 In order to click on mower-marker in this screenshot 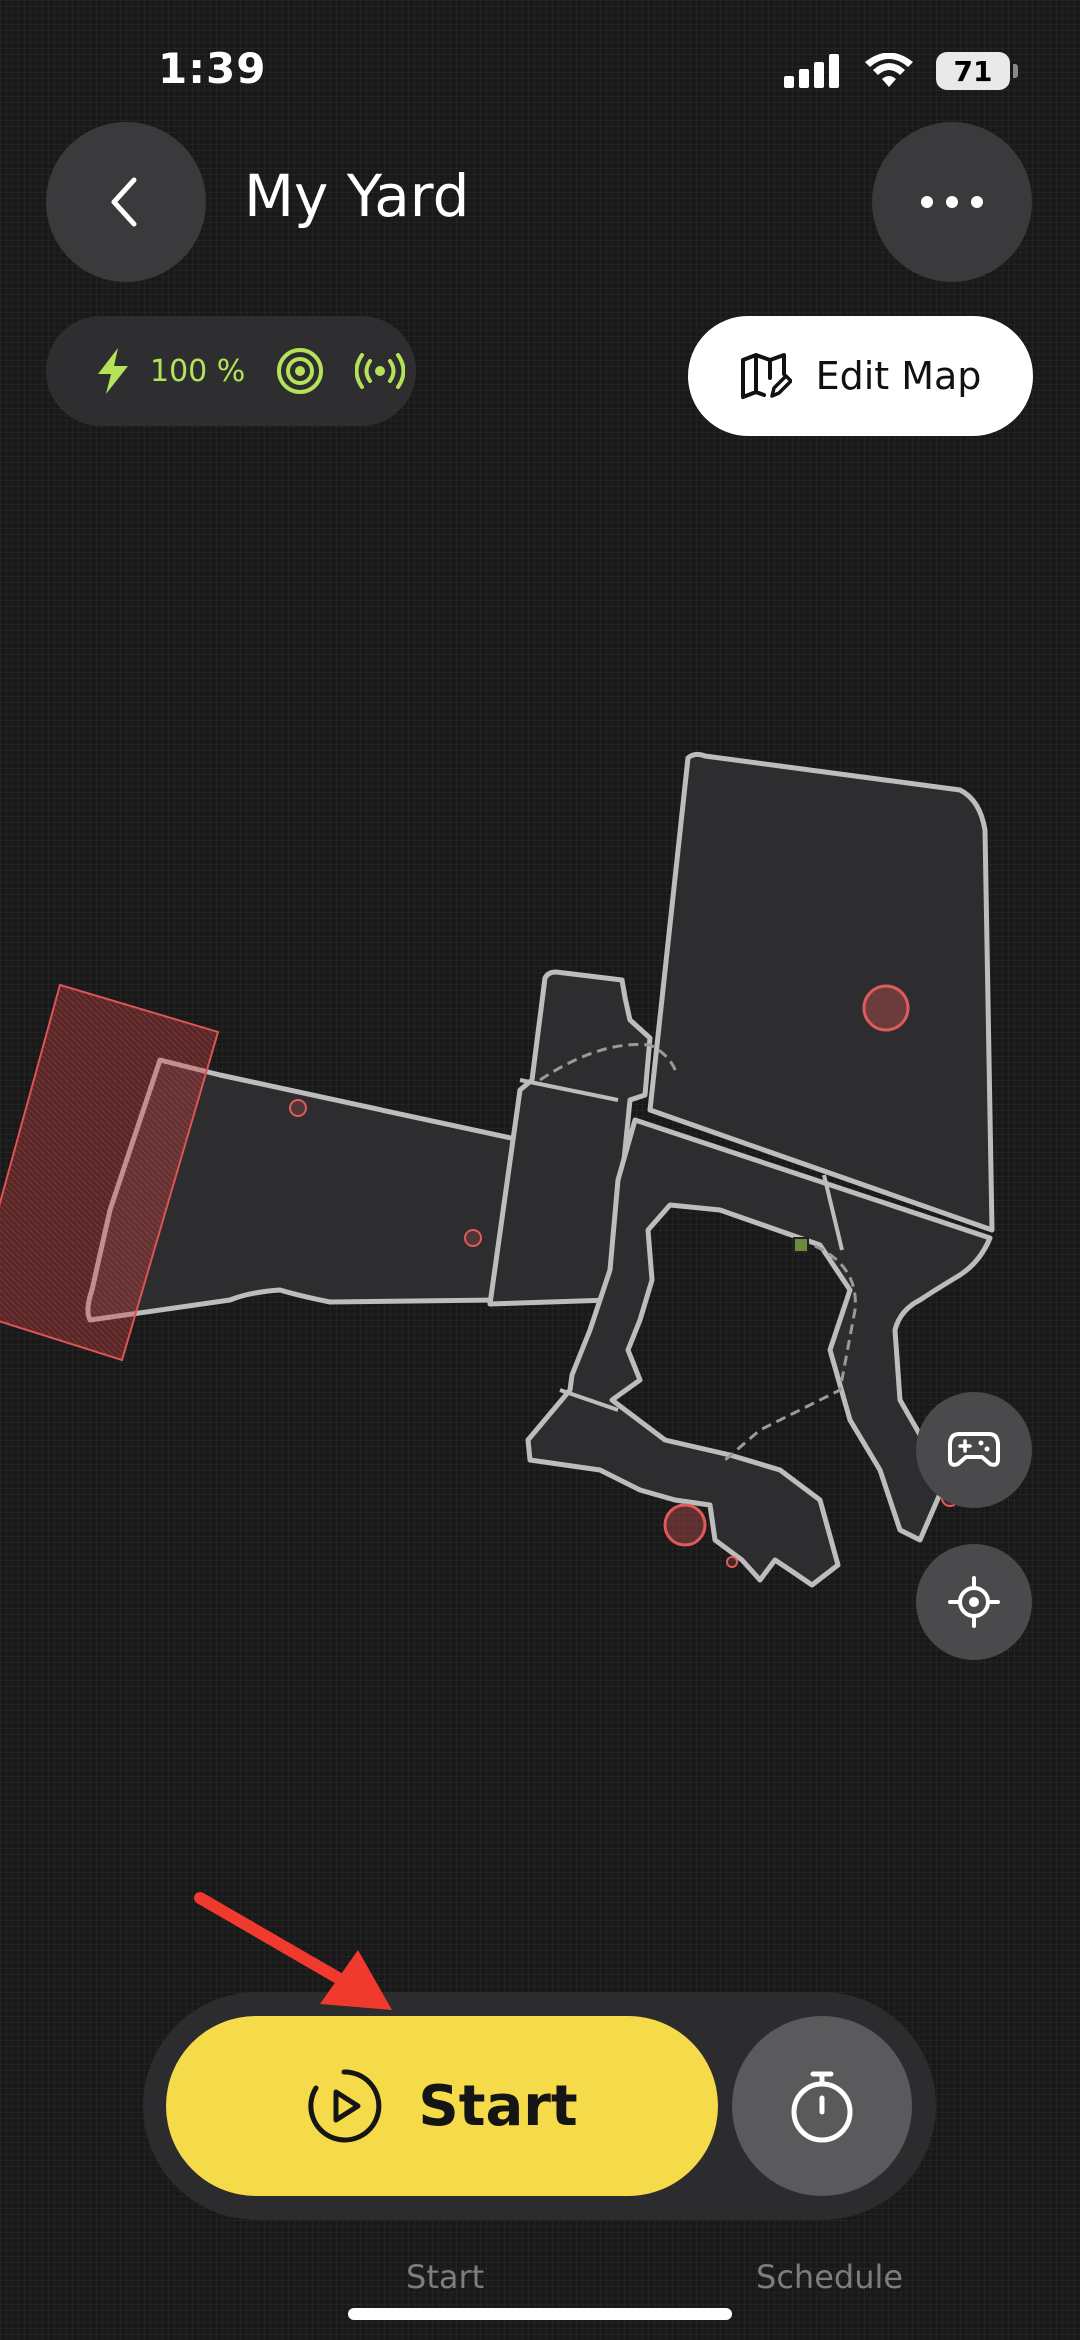, I will do `click(801, 1245)`.